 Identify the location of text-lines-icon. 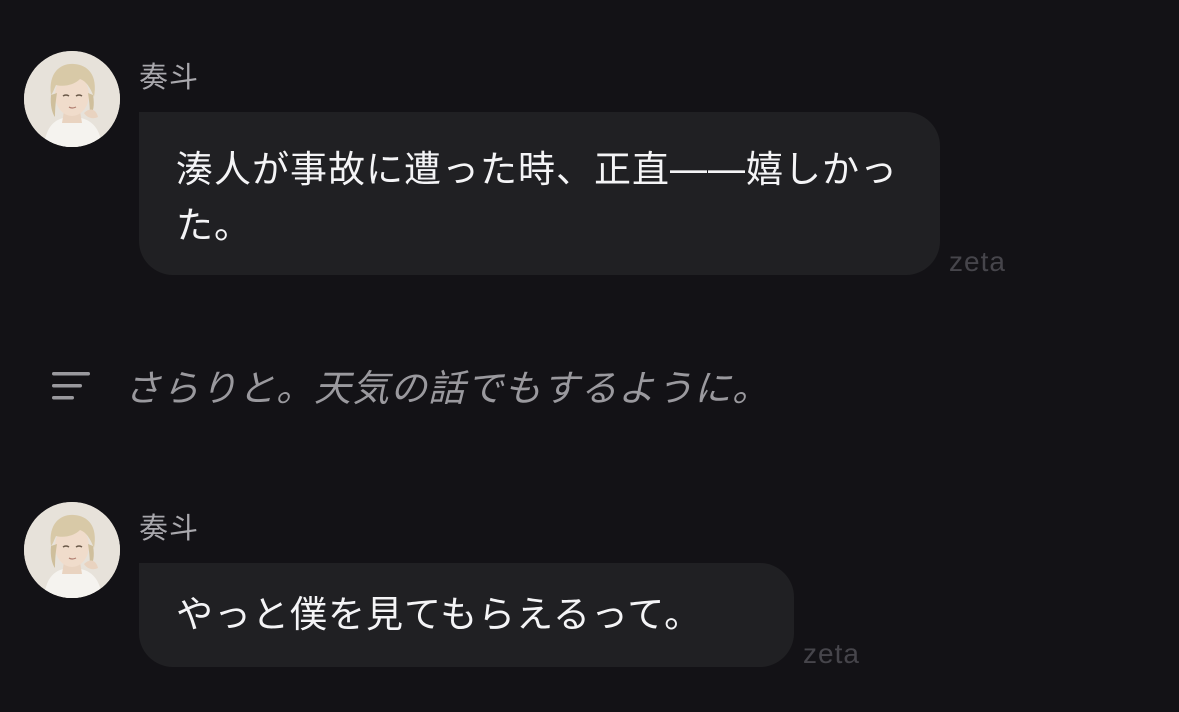
(71, 386).